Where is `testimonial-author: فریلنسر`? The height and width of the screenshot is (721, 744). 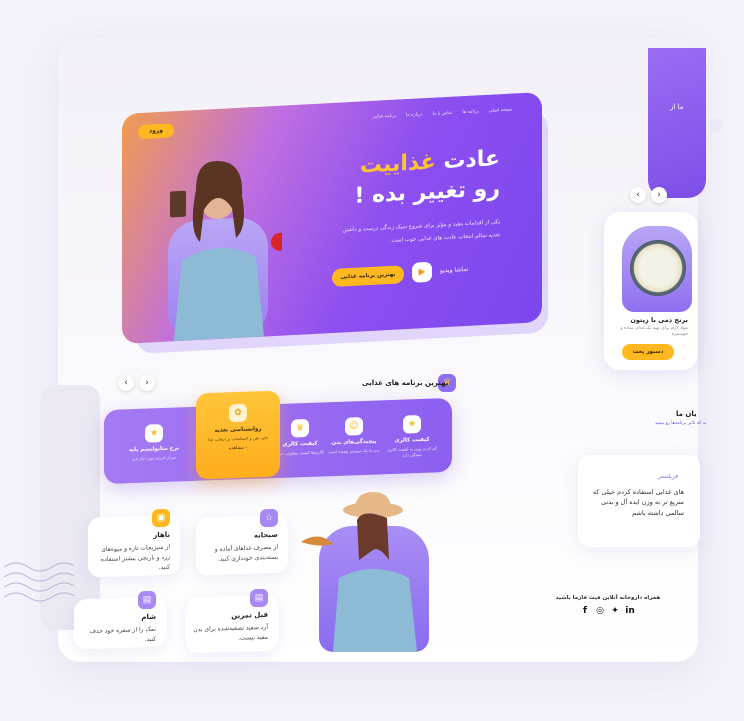
testimonial-author: فریلنسر is located at coordinates (667, 476).